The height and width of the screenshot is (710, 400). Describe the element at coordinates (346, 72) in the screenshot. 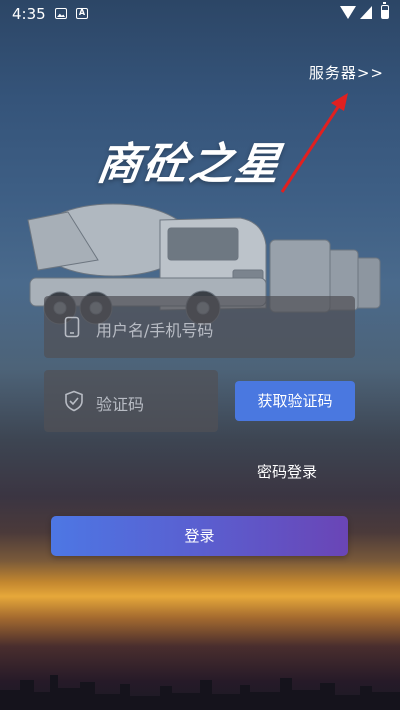

I see `server-settings-link: 服务器>>` at that location.